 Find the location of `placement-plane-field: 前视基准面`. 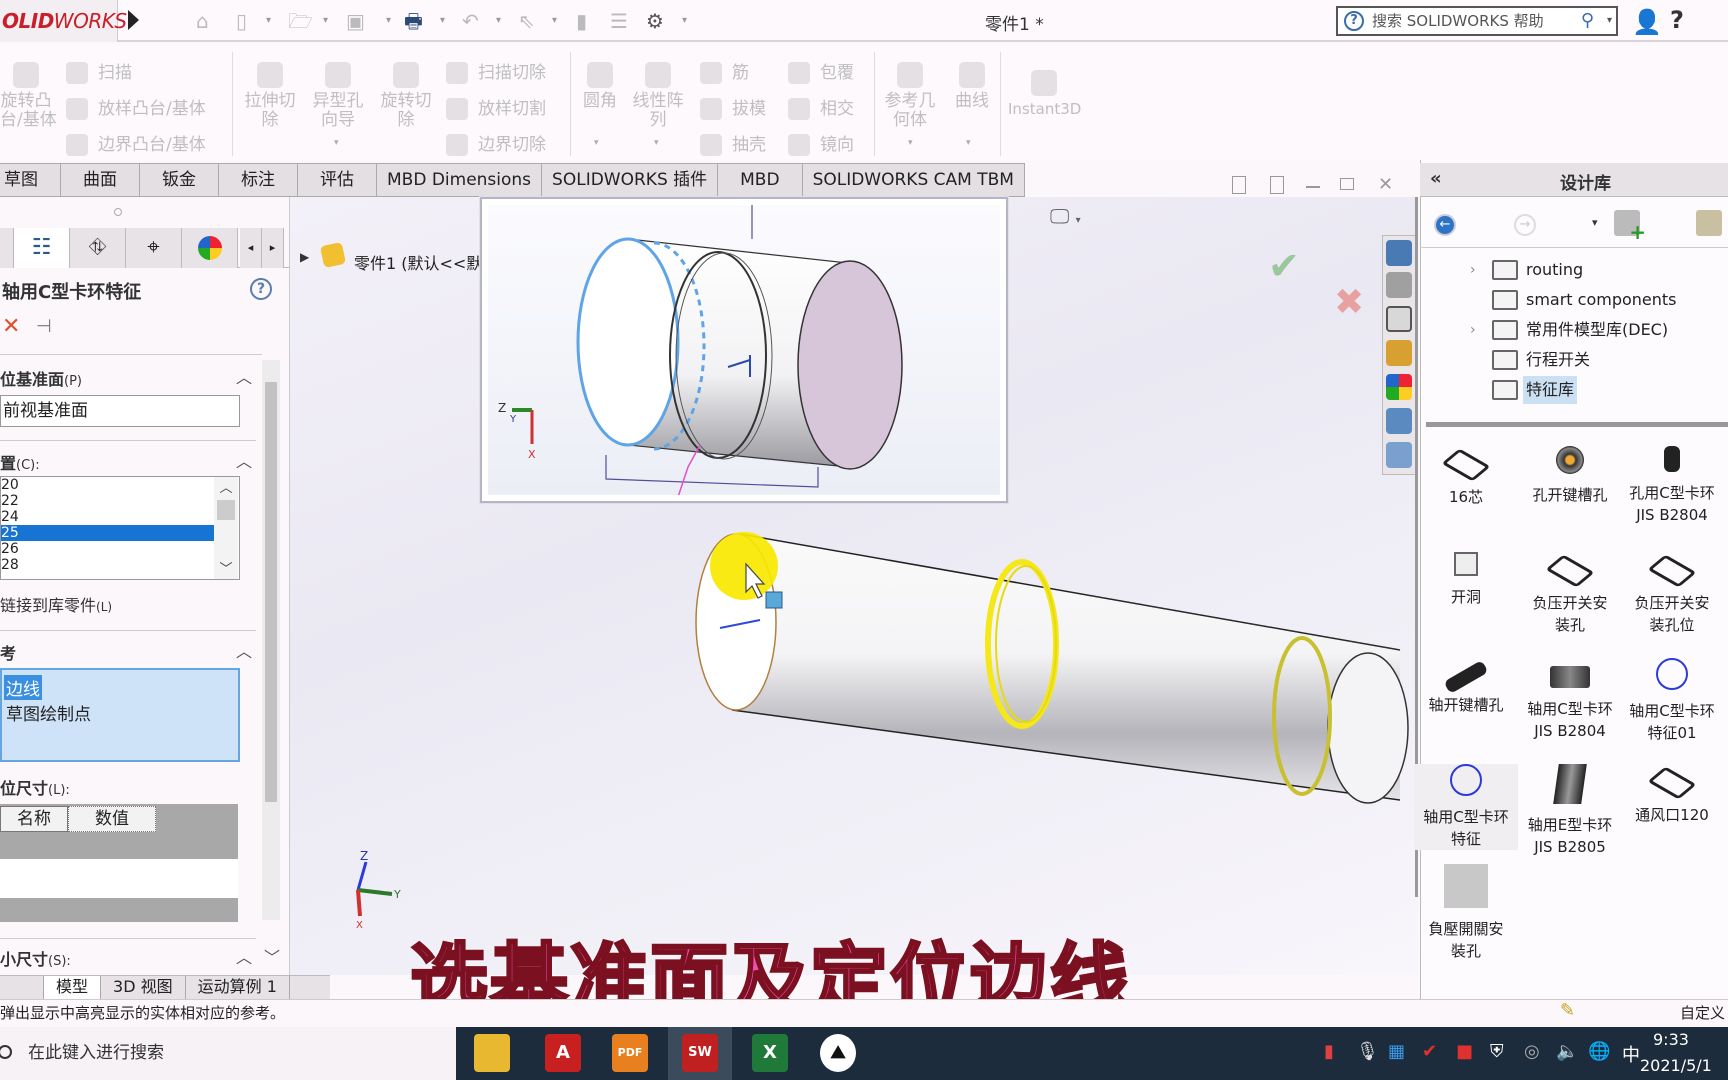

placement-plane-field: 前视基准面 is located at coordinates (120, 411).